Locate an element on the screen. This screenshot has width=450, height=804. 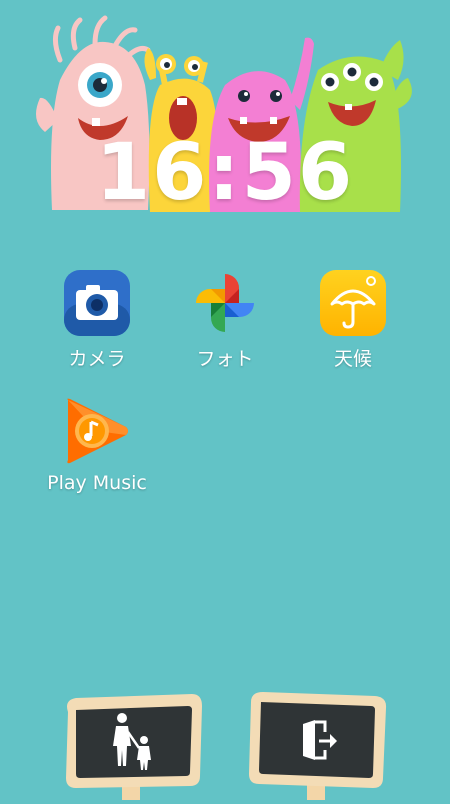
app-play-music: Play Music is located at coordinates (97, 445).